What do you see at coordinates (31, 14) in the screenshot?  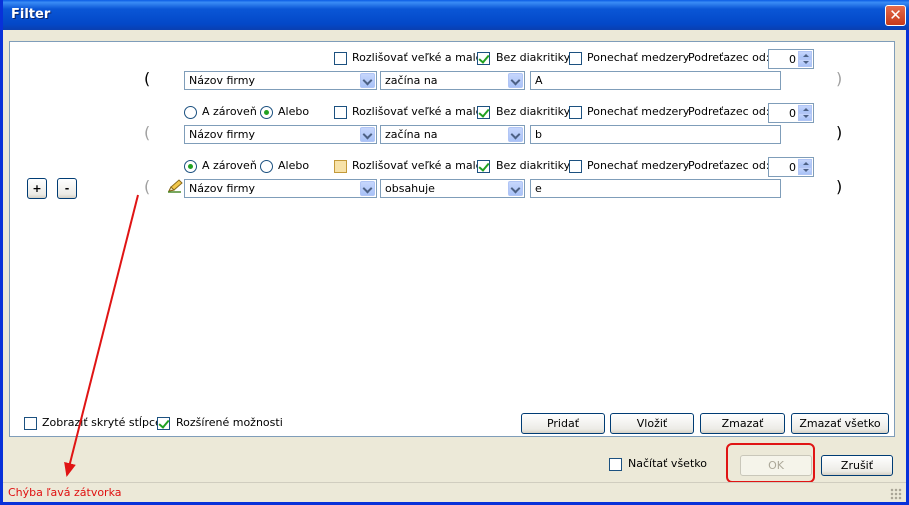 I see `window-title: Filter` at bounding box center [31, 14].